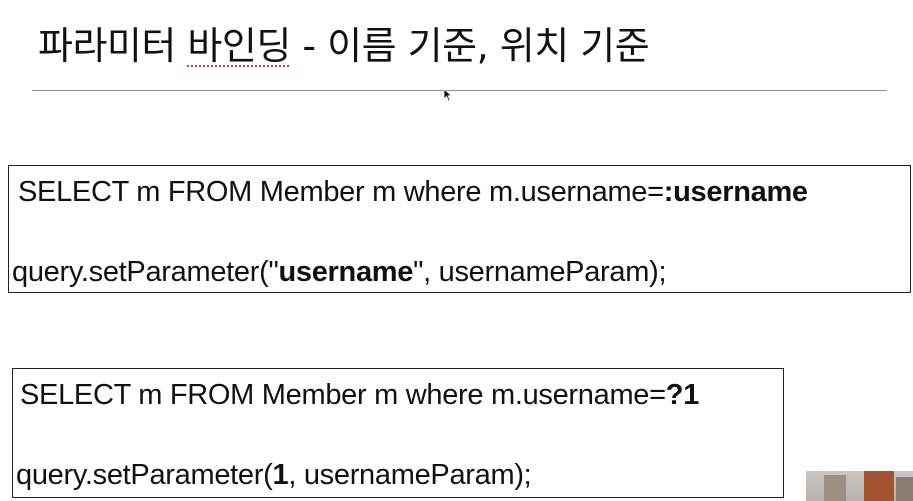 This screenshot has height=501, width=913. I want to click on positional-set-parameter-line: query.setParameter(1, usernameParam);, so click(274, 475).